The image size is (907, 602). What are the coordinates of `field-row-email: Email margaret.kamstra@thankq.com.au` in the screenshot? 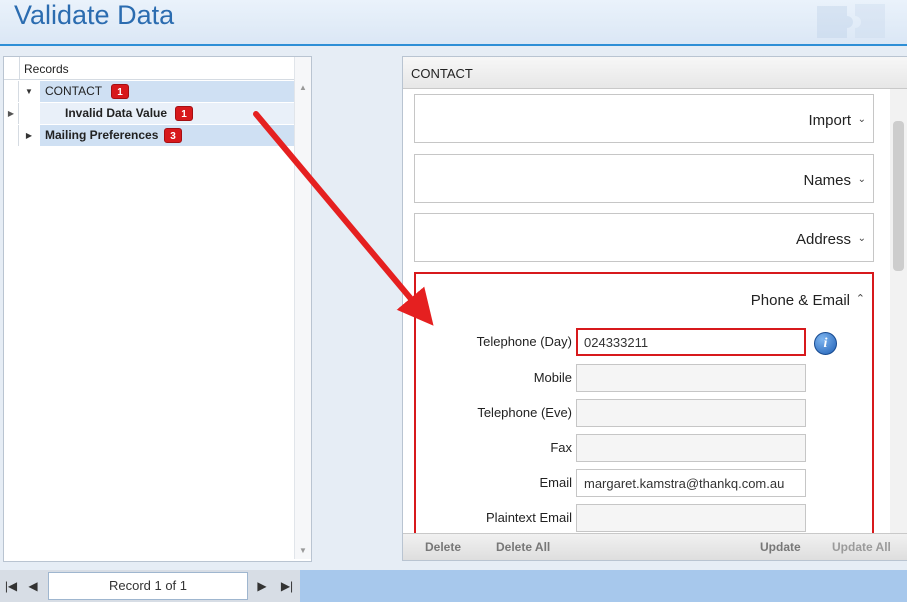 It's located at (644, 484).